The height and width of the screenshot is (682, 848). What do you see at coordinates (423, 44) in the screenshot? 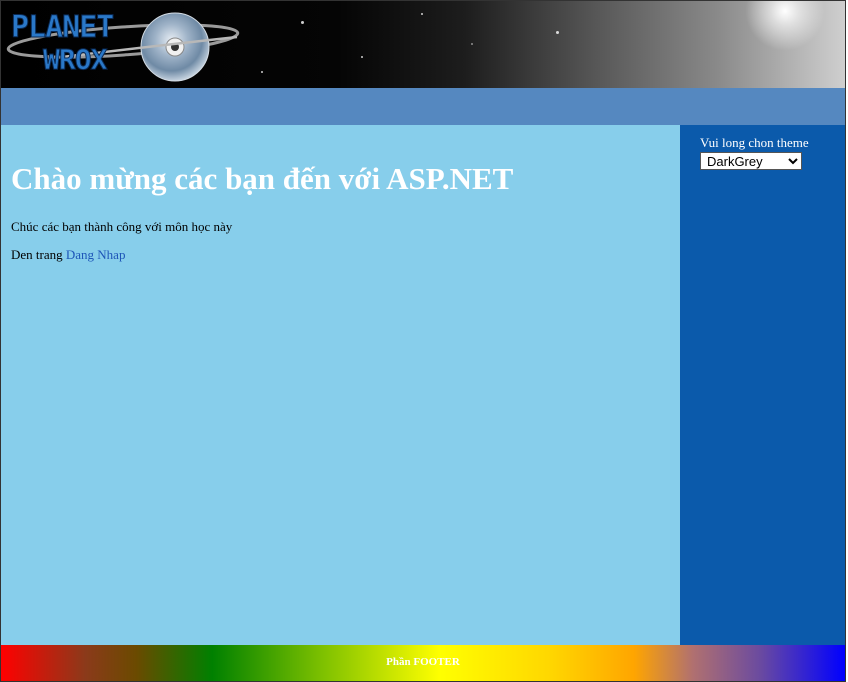
I see `header-banner: PLANET WROX` at bounding box center [423, 44].